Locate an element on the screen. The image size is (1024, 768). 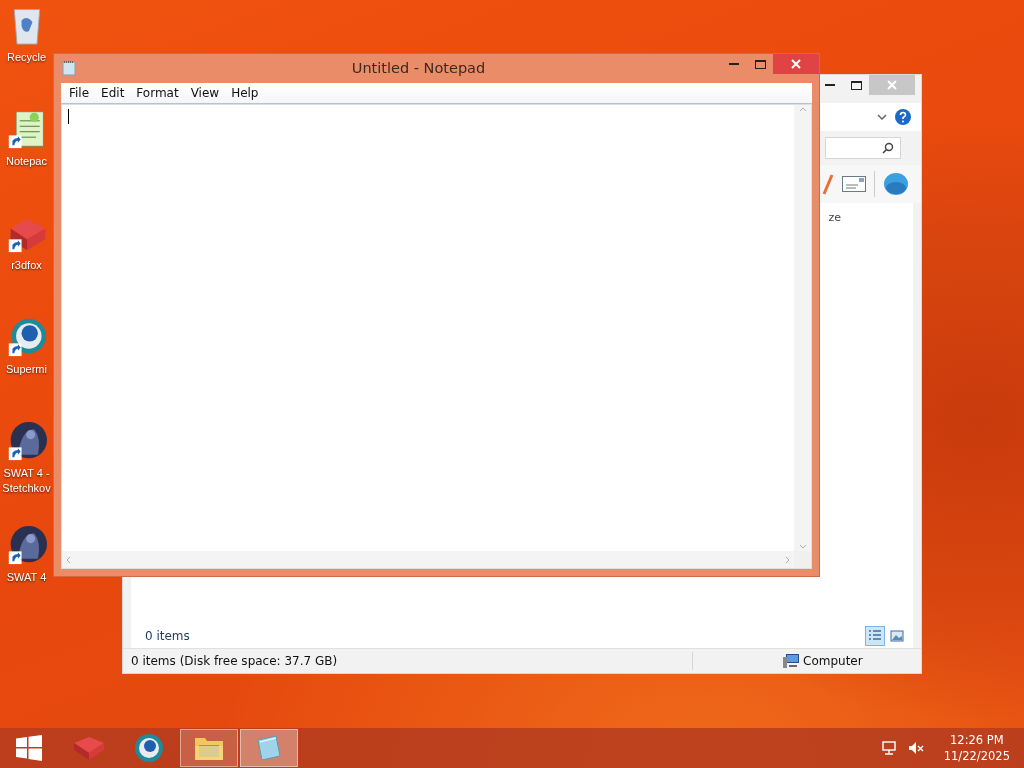
computer-icon is located at coordinates (791, 661).